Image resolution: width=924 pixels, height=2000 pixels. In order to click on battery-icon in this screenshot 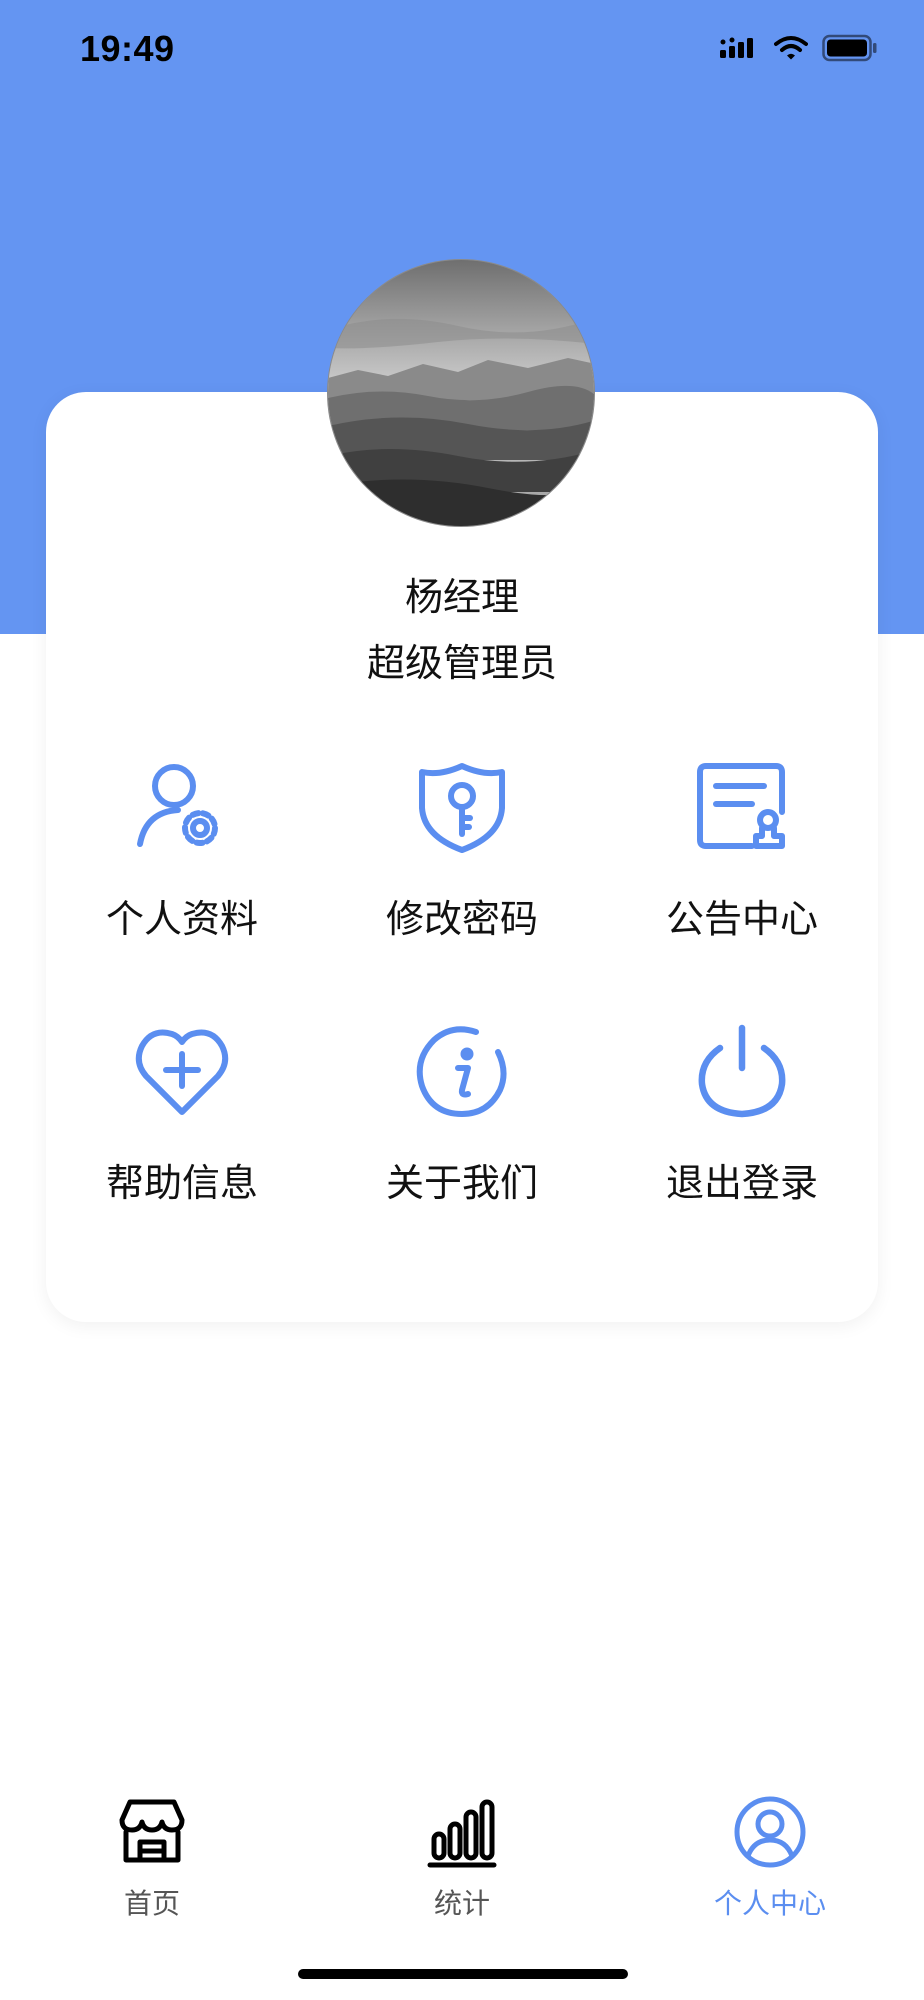, I will do `click(849, 48)`.